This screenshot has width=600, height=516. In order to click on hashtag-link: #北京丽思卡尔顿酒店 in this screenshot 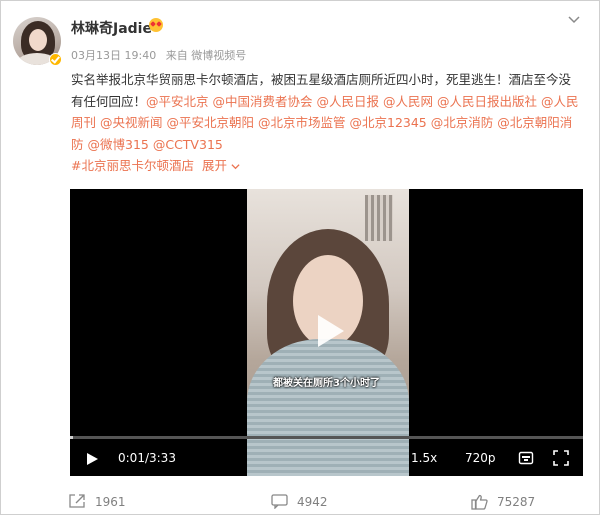, I will do `click(132, 165)`.